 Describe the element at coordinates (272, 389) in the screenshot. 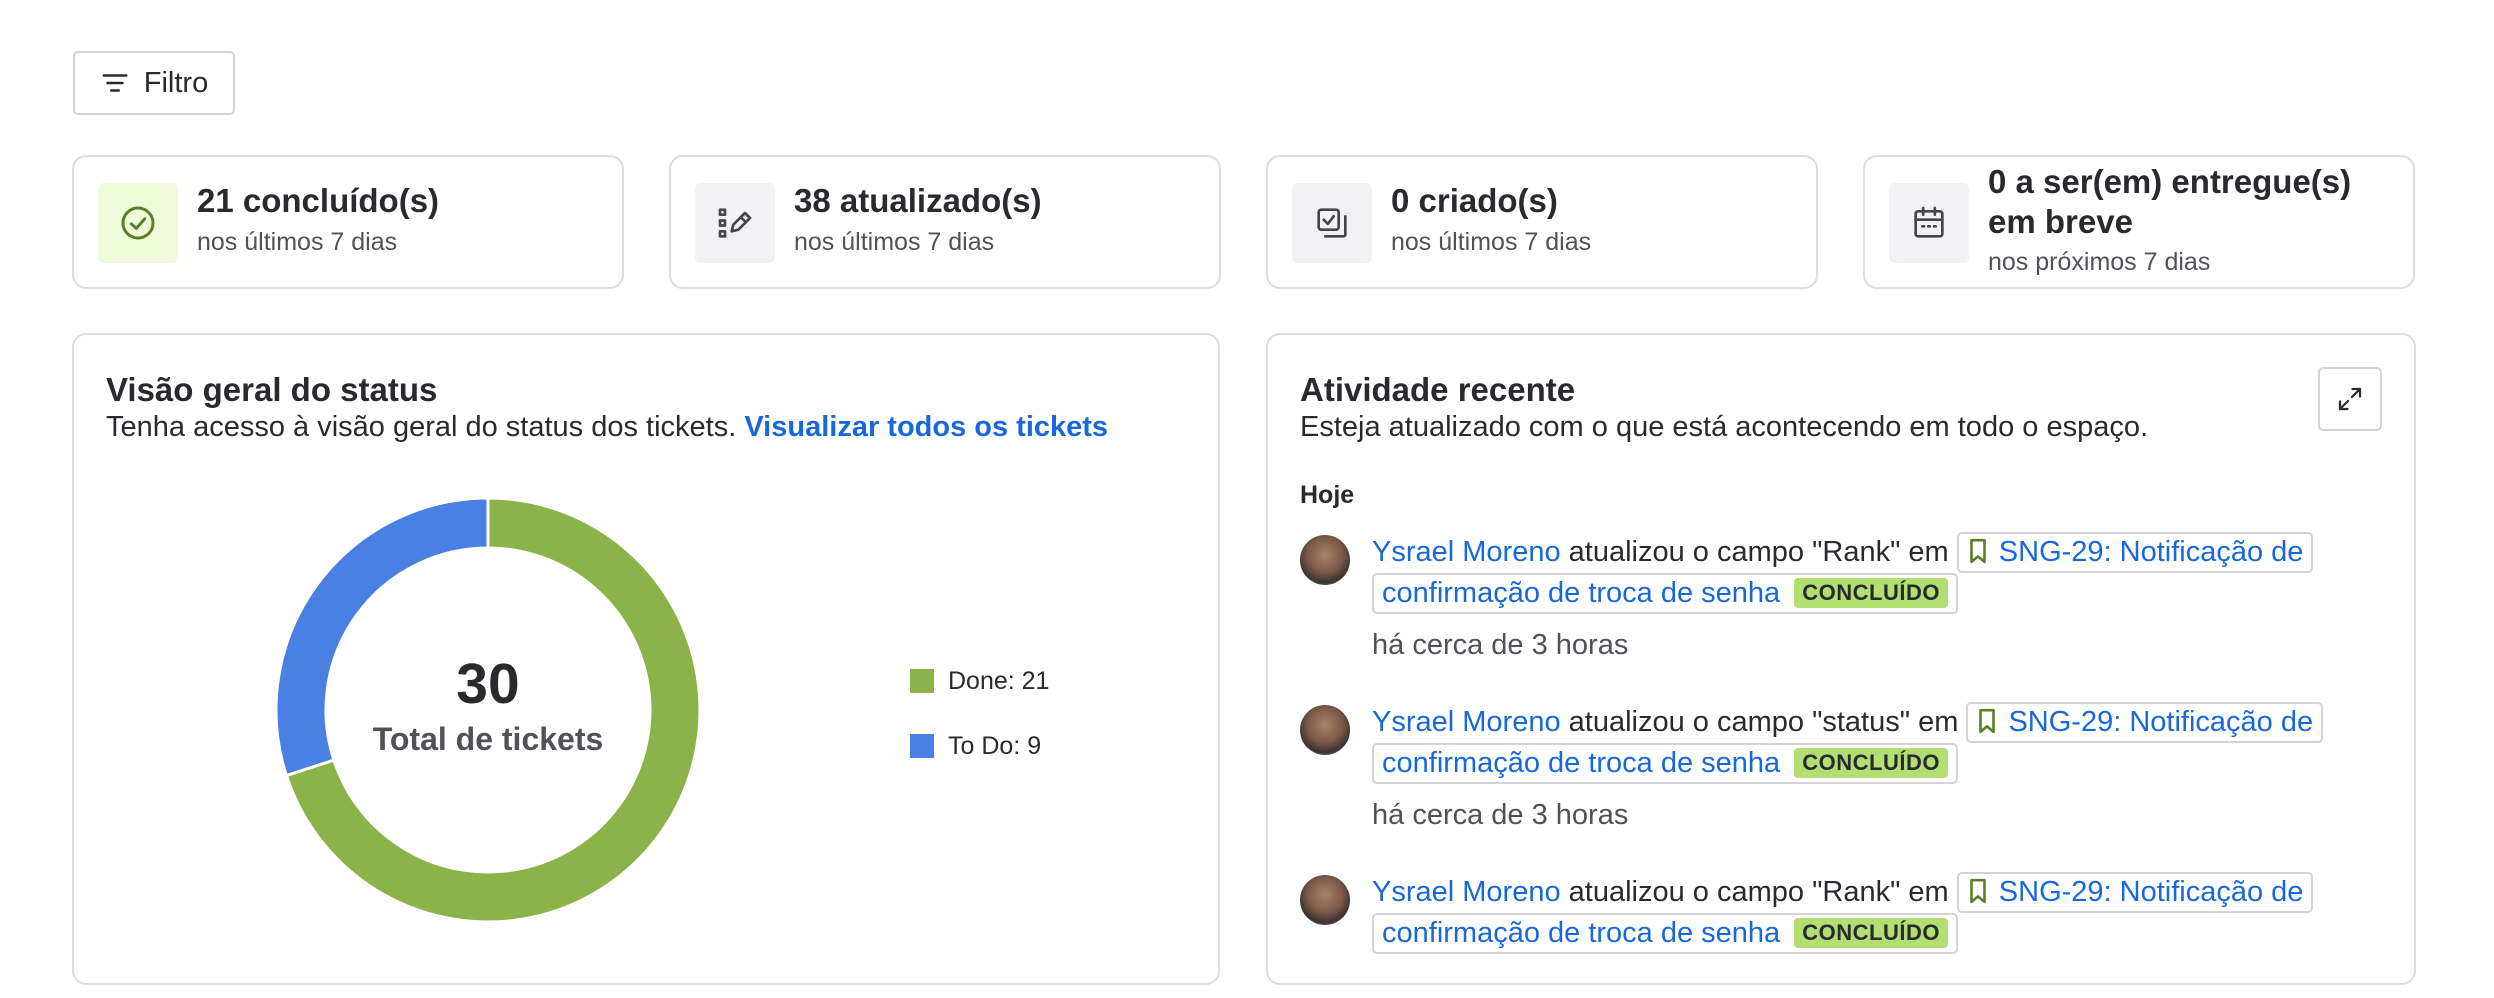

I see `status-overview-title: Visão geral do status` at that location.